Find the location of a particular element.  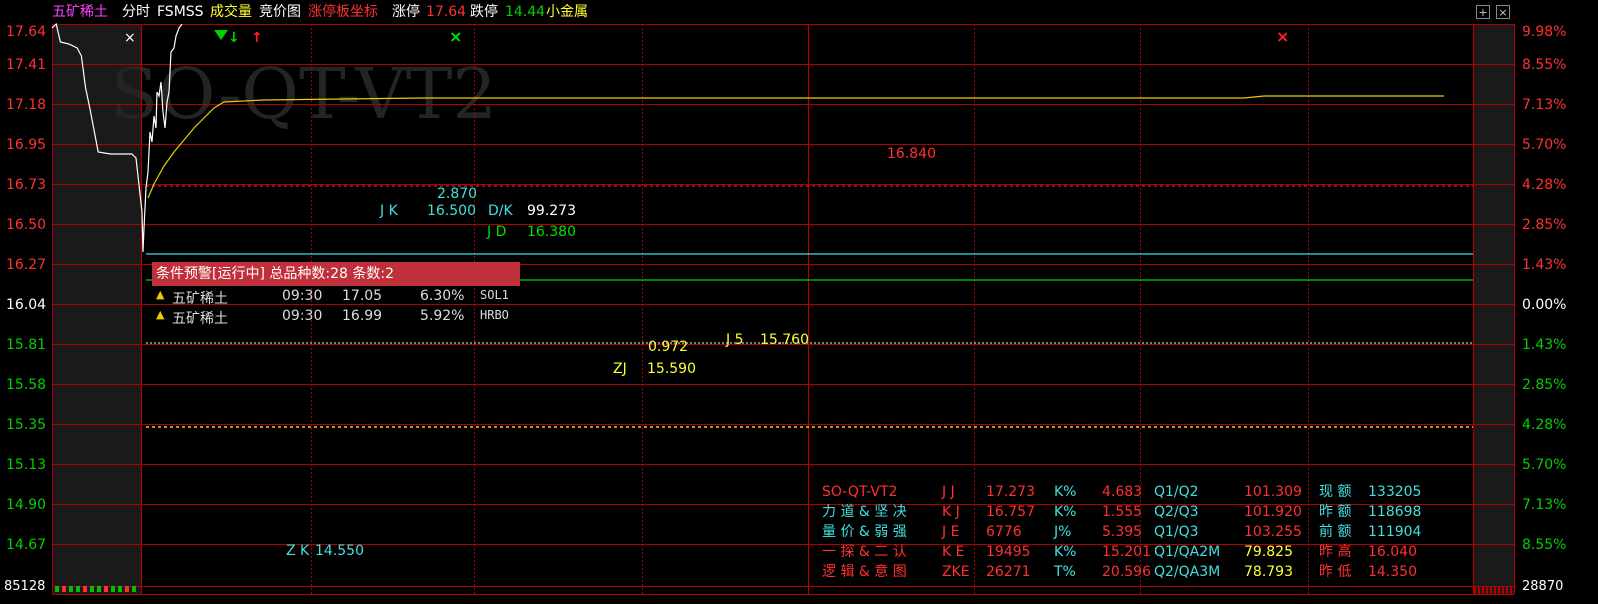

annotation-zj-value: 15.590 is located at coordinates (671, 369).